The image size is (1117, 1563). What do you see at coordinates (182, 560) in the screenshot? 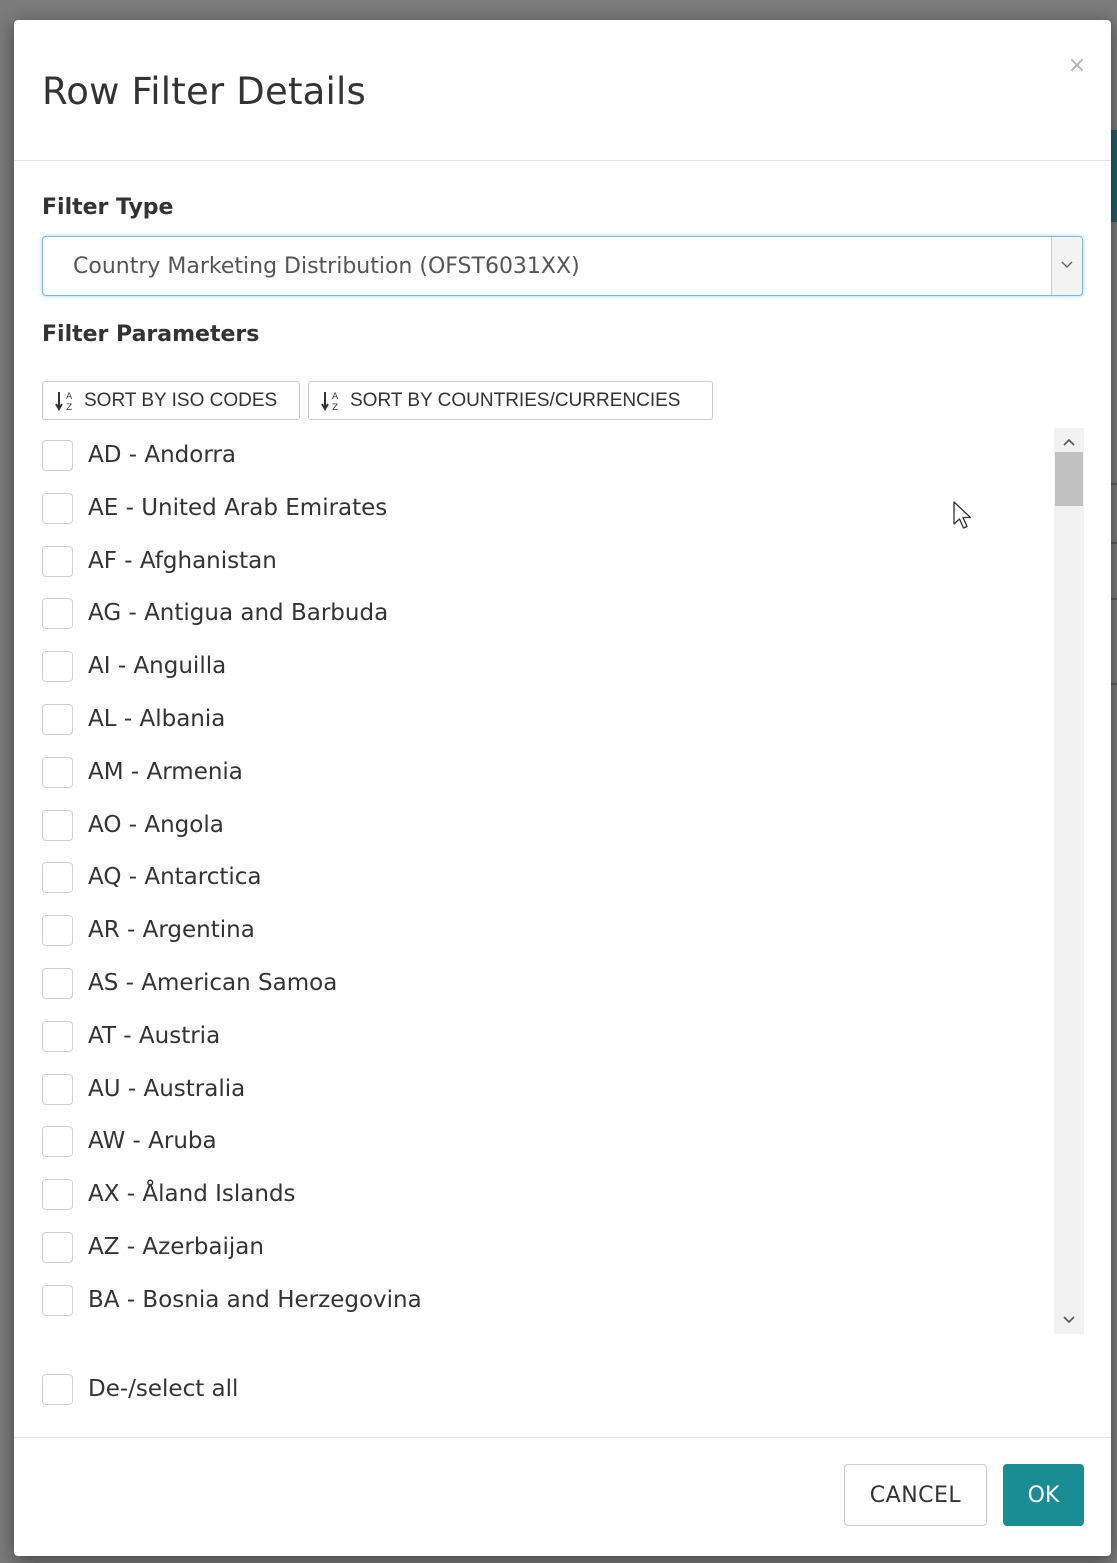
I see `item-label: AF - Afghanistan` at bounding box center [182, 560].